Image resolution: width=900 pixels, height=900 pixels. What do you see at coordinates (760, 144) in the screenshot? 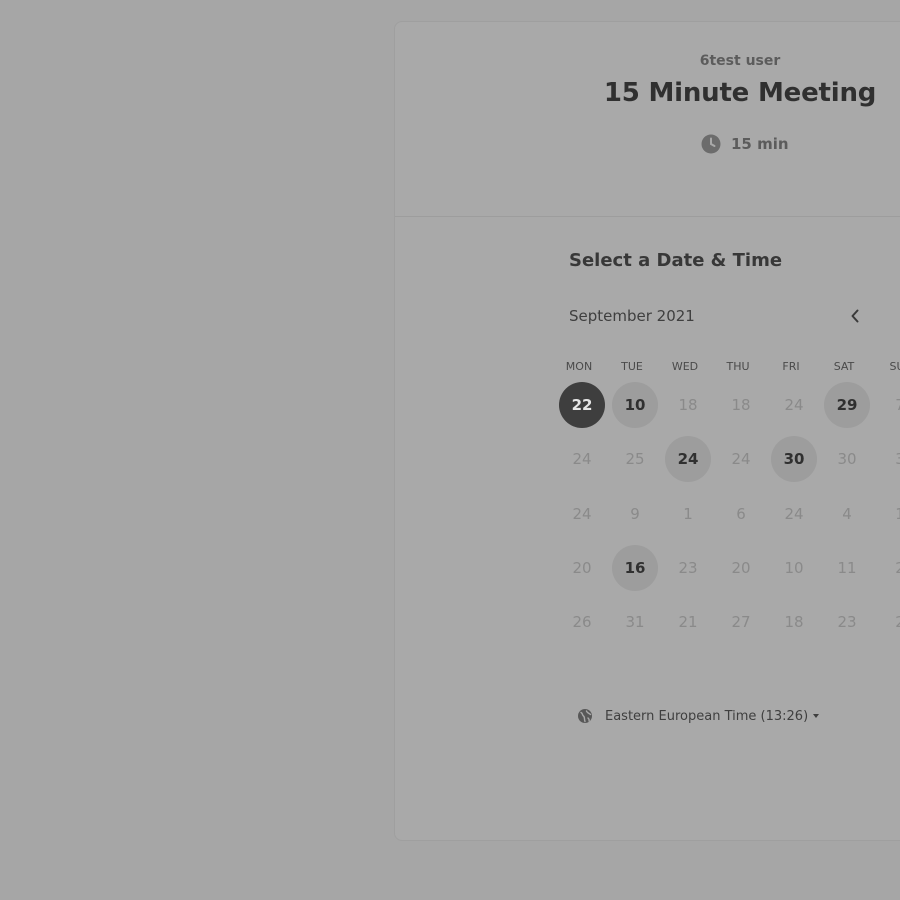
I see `duration-label: 15 min` at bounding box center [760, 144].